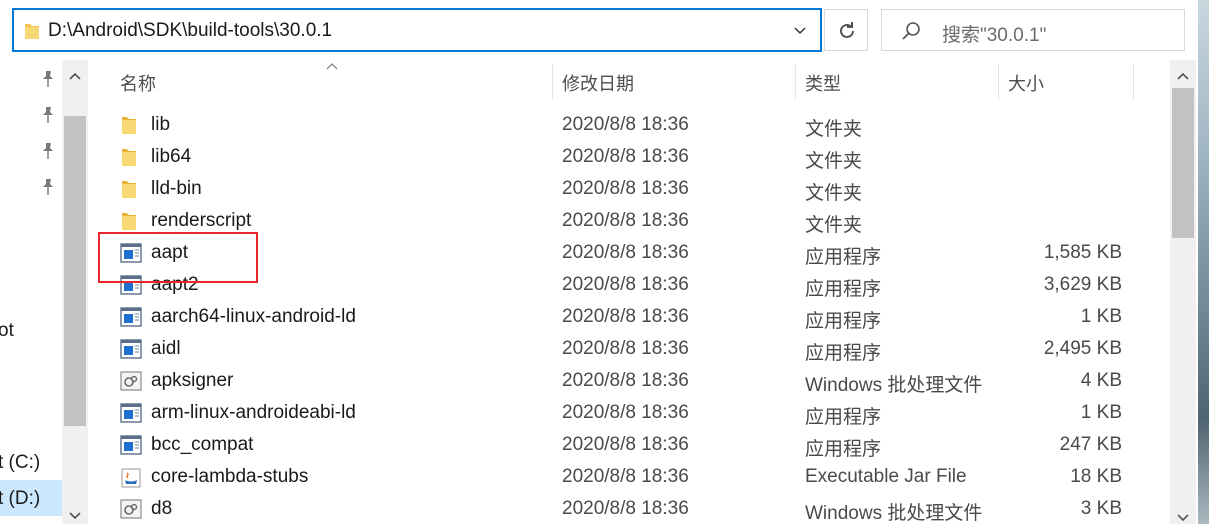  What do you see at coordinates (1183, 292) in the screenshot?
I see `file-list-scrollbar` at bounding box center [1183, 292].